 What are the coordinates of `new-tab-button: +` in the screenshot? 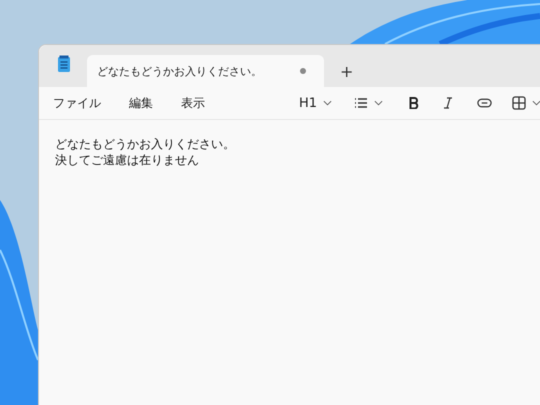 It's located at (347, 71).